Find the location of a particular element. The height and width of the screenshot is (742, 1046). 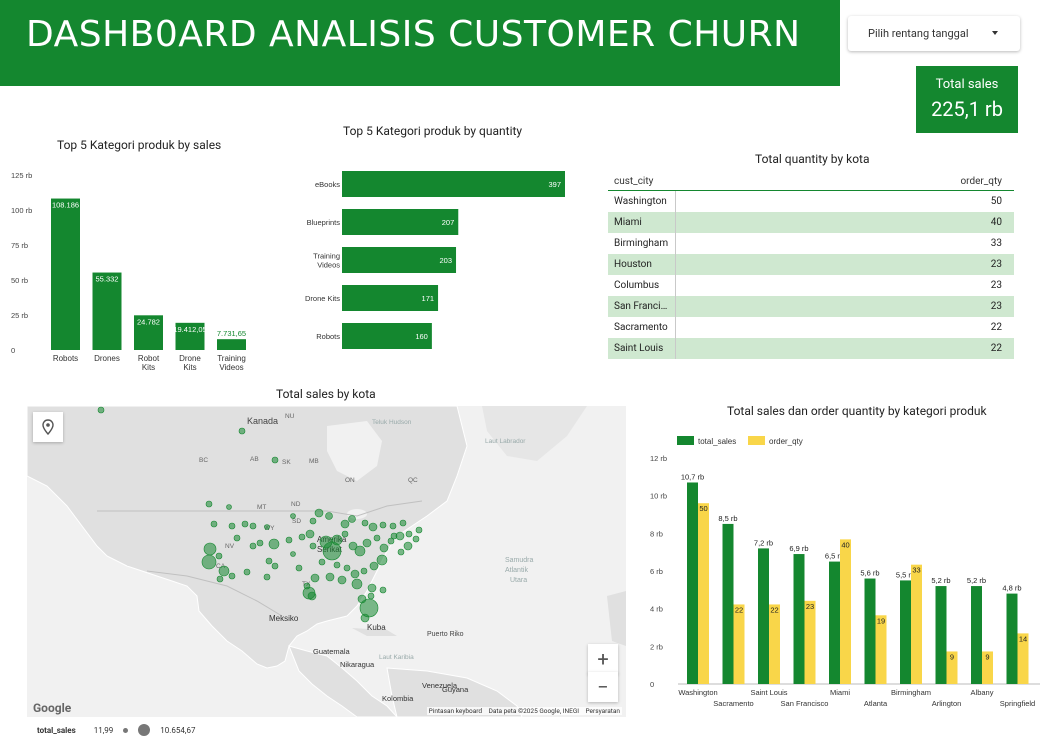

terms-link: Persyaratan is located at coordinates (603, 711).